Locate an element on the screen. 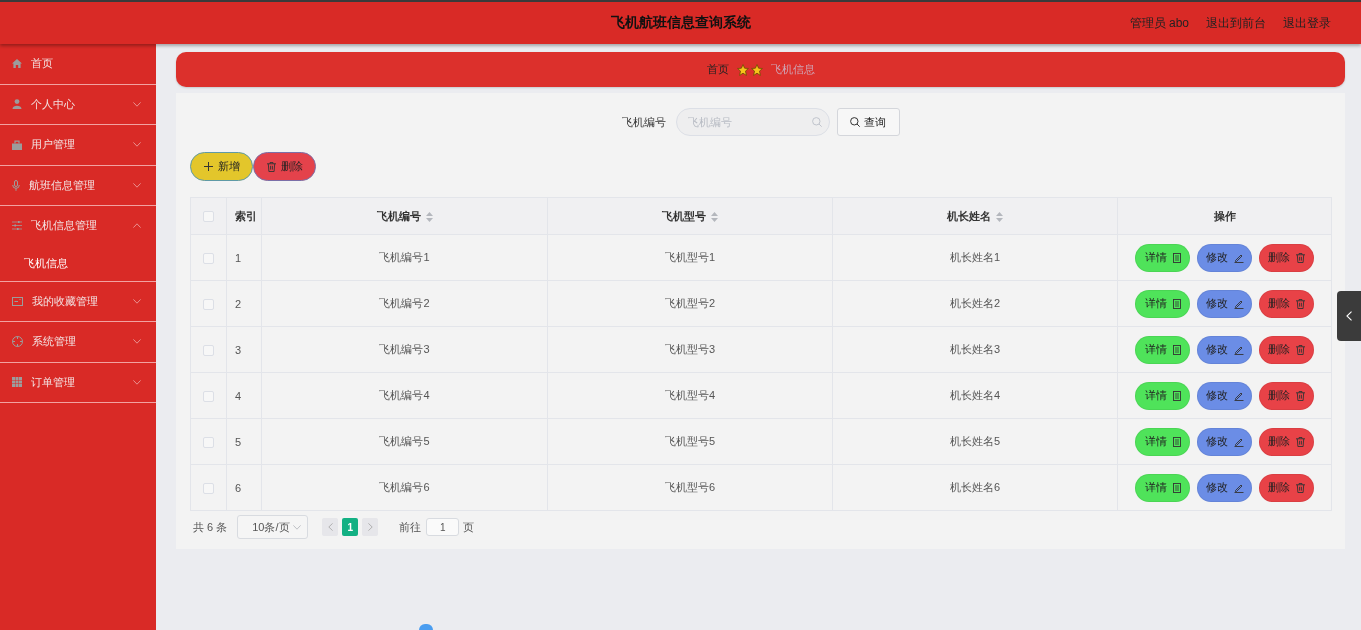 This screenshot has height=630, width=1361. column-header: 飞机型号 is located at coordinates (690, 216).